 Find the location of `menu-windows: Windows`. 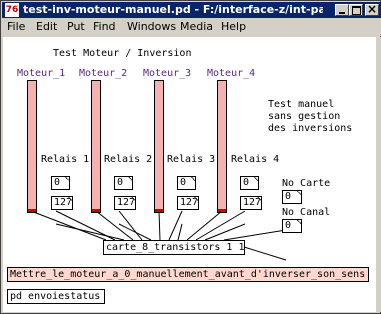

menu-windows: Windows is located at coordinates (151, 27).